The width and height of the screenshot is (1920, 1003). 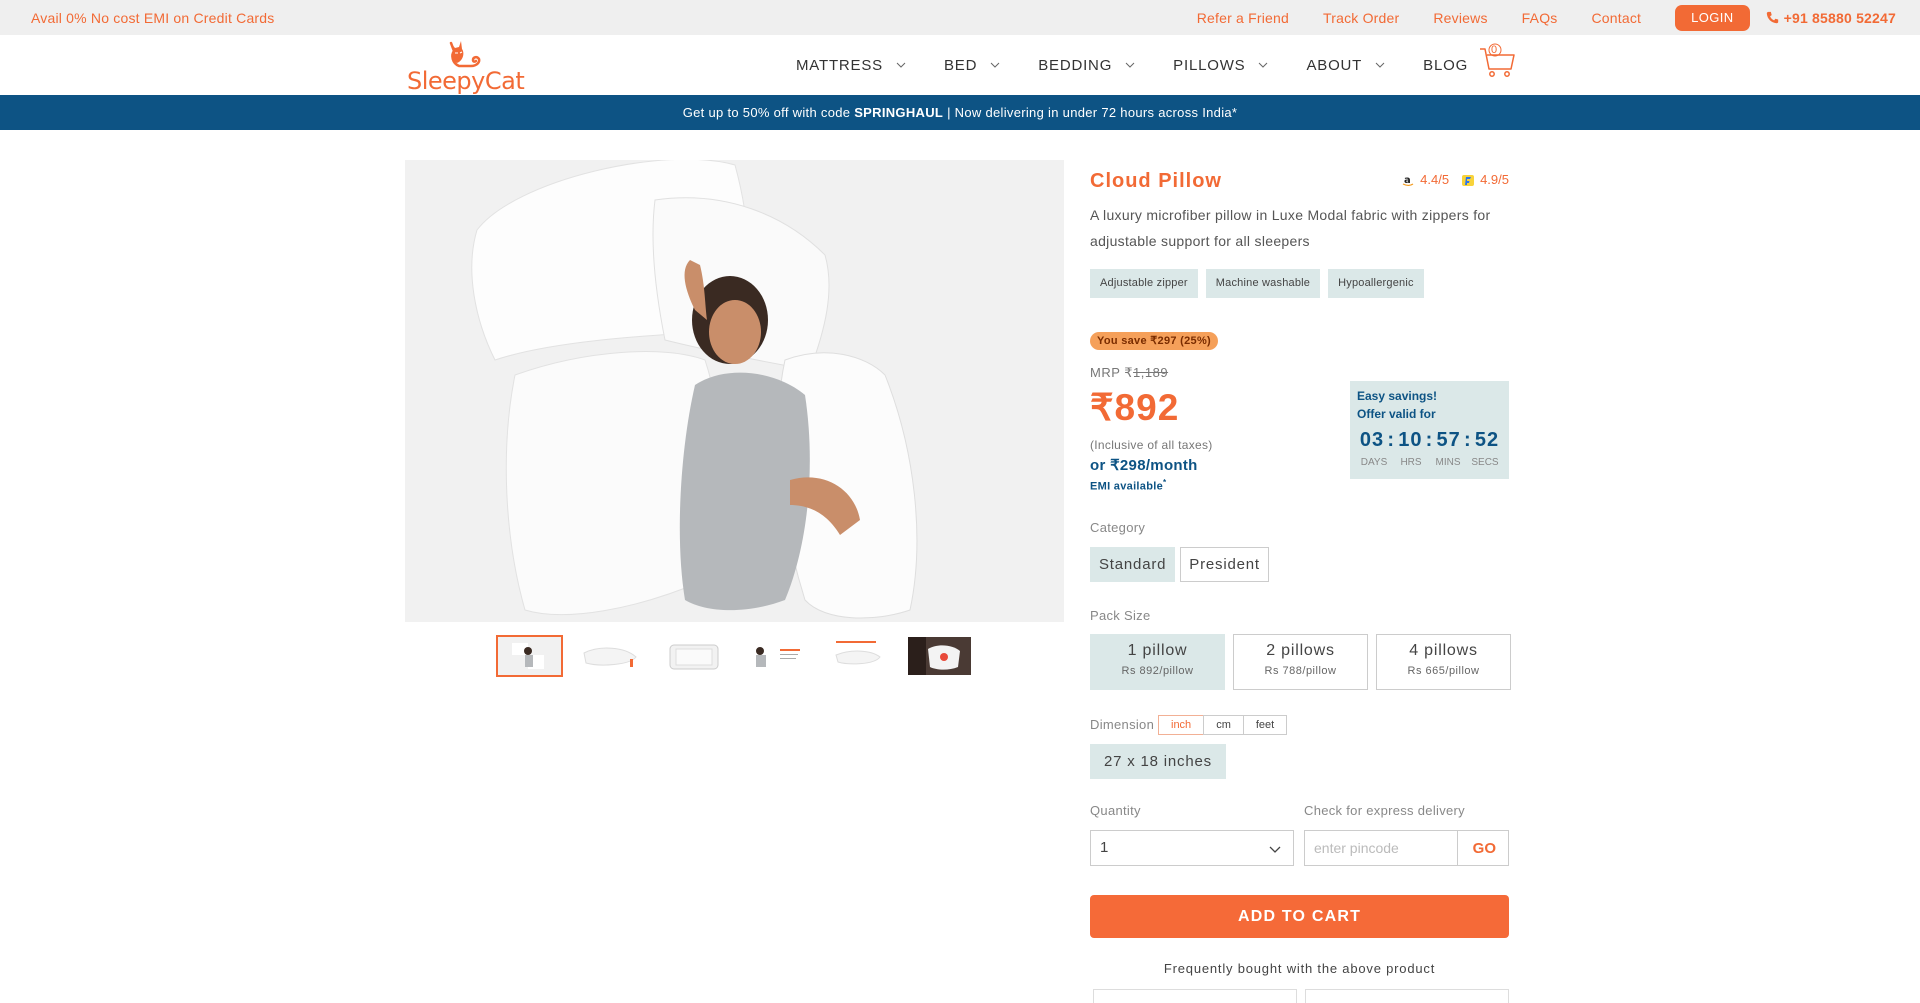 I want to click on quantity-select: 1, so click(x=1192, y=848).